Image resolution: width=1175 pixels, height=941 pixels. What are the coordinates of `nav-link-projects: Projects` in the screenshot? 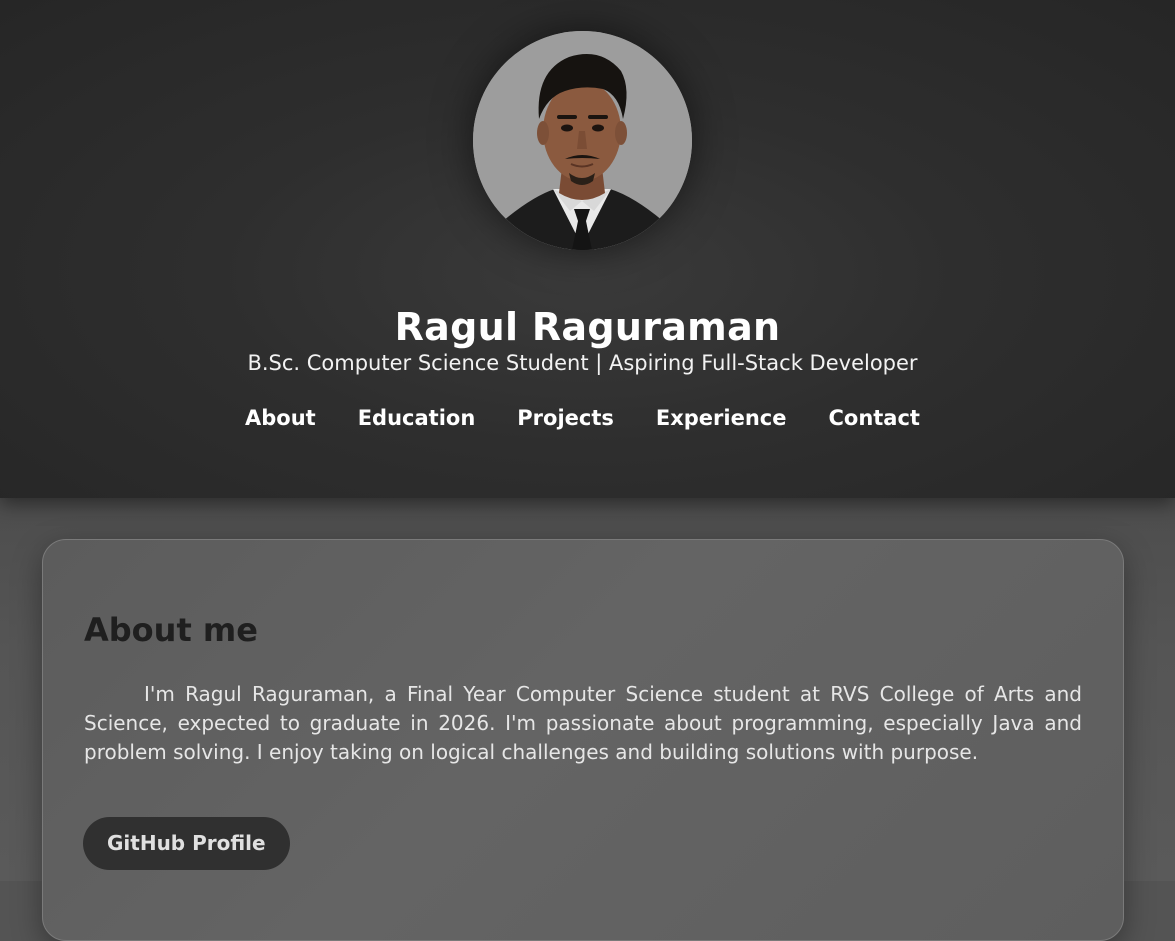 It's located at (565, 418).